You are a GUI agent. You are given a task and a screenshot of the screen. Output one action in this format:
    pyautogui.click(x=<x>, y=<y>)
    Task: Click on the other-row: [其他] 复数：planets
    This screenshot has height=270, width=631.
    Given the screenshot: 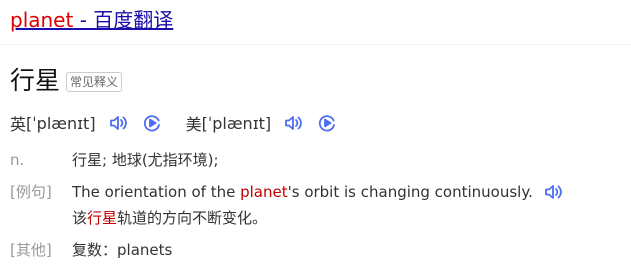 What is the action you would take?
    pyautogui.click(x=91, y=250)
    